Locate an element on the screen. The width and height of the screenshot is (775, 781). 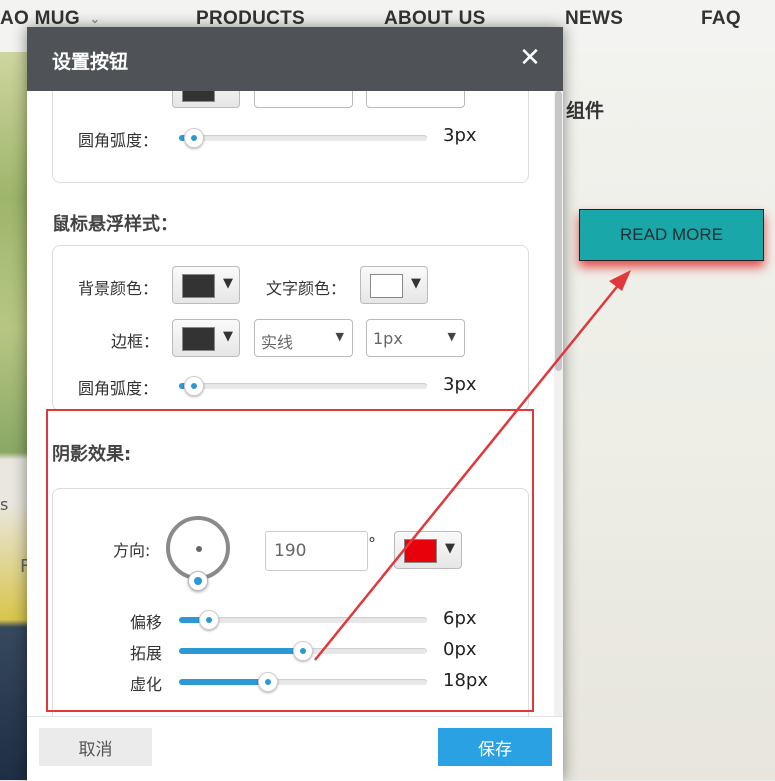
normal-radius-slider is located at coordinates (303, 138).